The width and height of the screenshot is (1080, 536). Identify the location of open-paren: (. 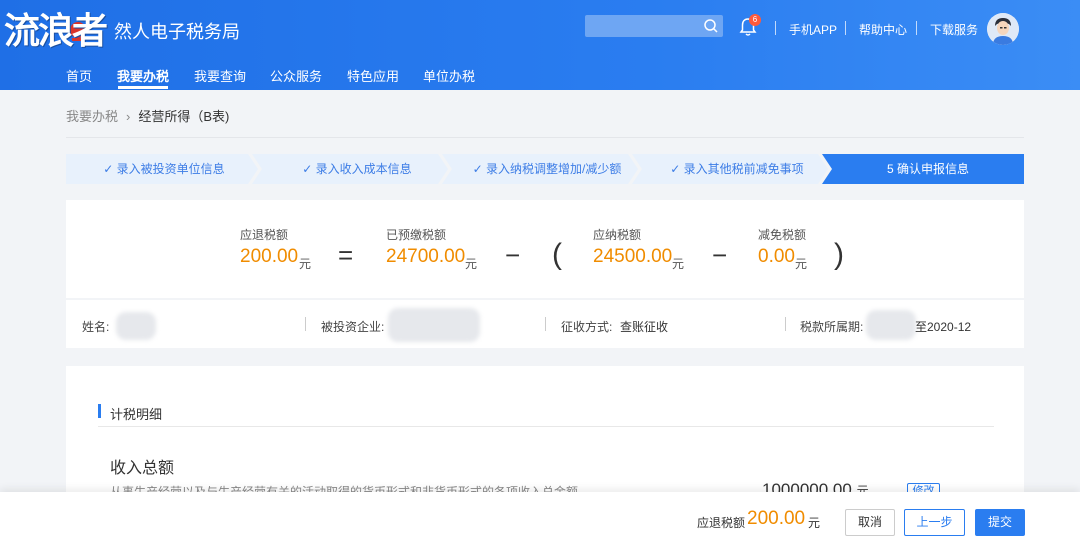
(557, 254).